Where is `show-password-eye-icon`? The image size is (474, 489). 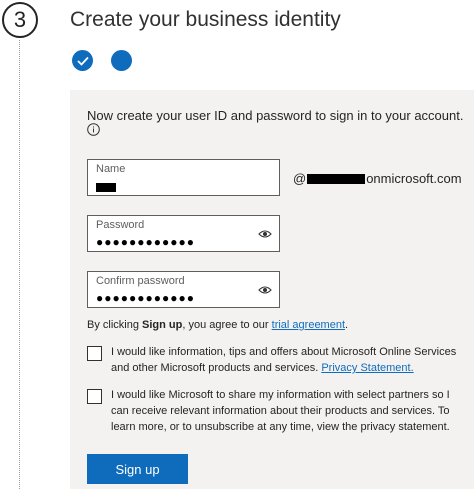
show-password-eye-icon is located at coordinates (265, 234).